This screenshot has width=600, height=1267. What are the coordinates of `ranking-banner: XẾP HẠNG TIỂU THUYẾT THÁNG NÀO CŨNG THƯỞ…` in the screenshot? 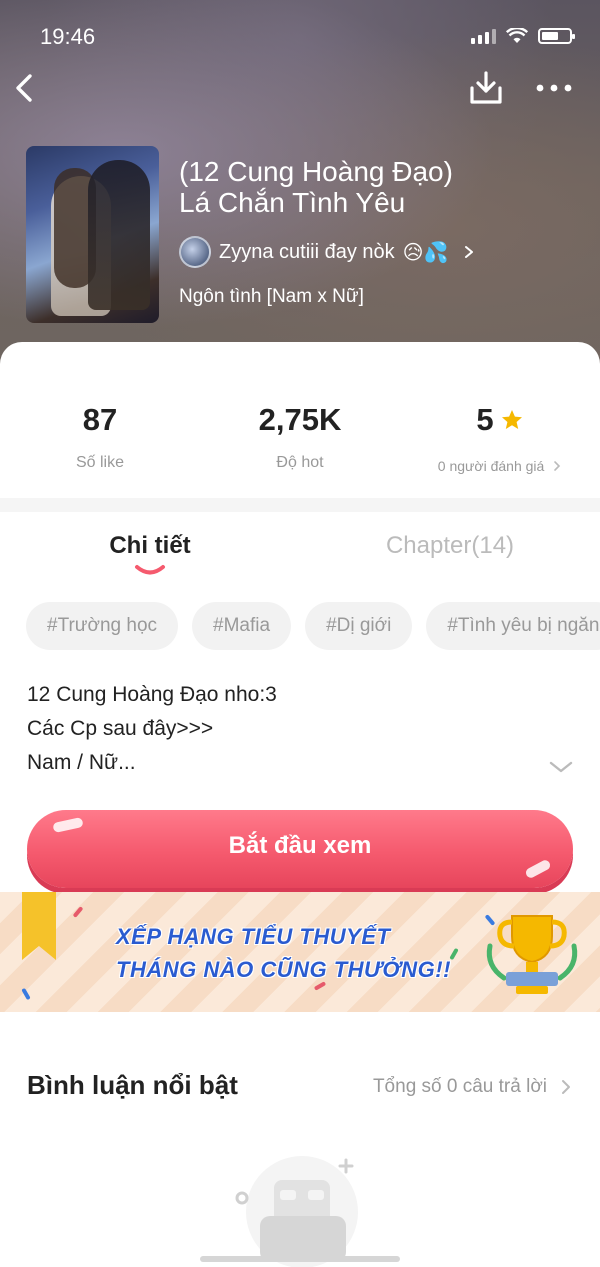 It's located at (300, 952).